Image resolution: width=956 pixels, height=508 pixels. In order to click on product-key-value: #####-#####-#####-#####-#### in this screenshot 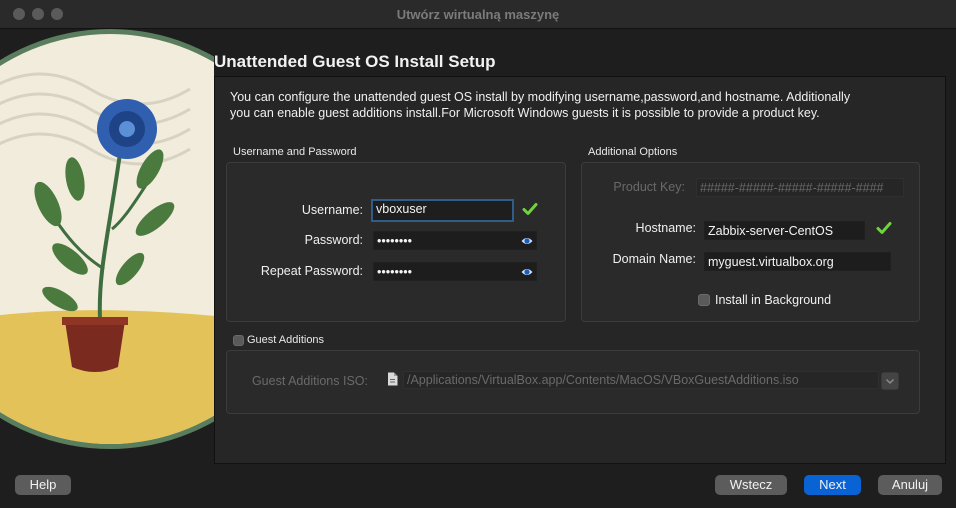, I will do `click(792, 188)`.